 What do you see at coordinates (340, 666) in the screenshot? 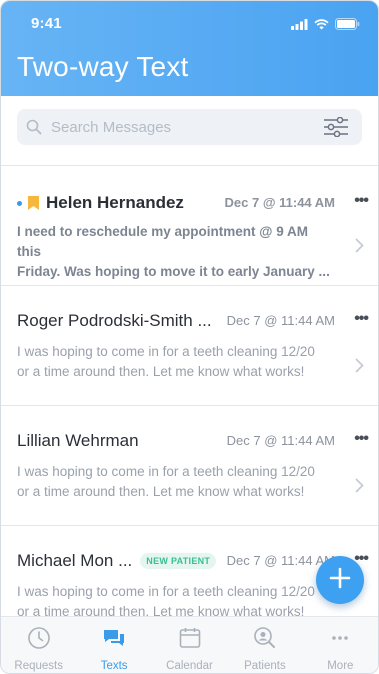
I see `tab-label: More` at bounding box center [340, 666].